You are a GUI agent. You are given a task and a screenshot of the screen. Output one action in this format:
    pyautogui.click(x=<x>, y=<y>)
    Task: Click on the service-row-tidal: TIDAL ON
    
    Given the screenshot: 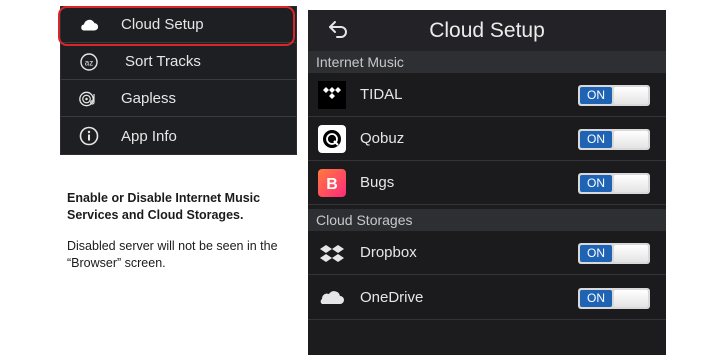 What is the action you would take?
    pyautogui.click(x=487, y=95)
    